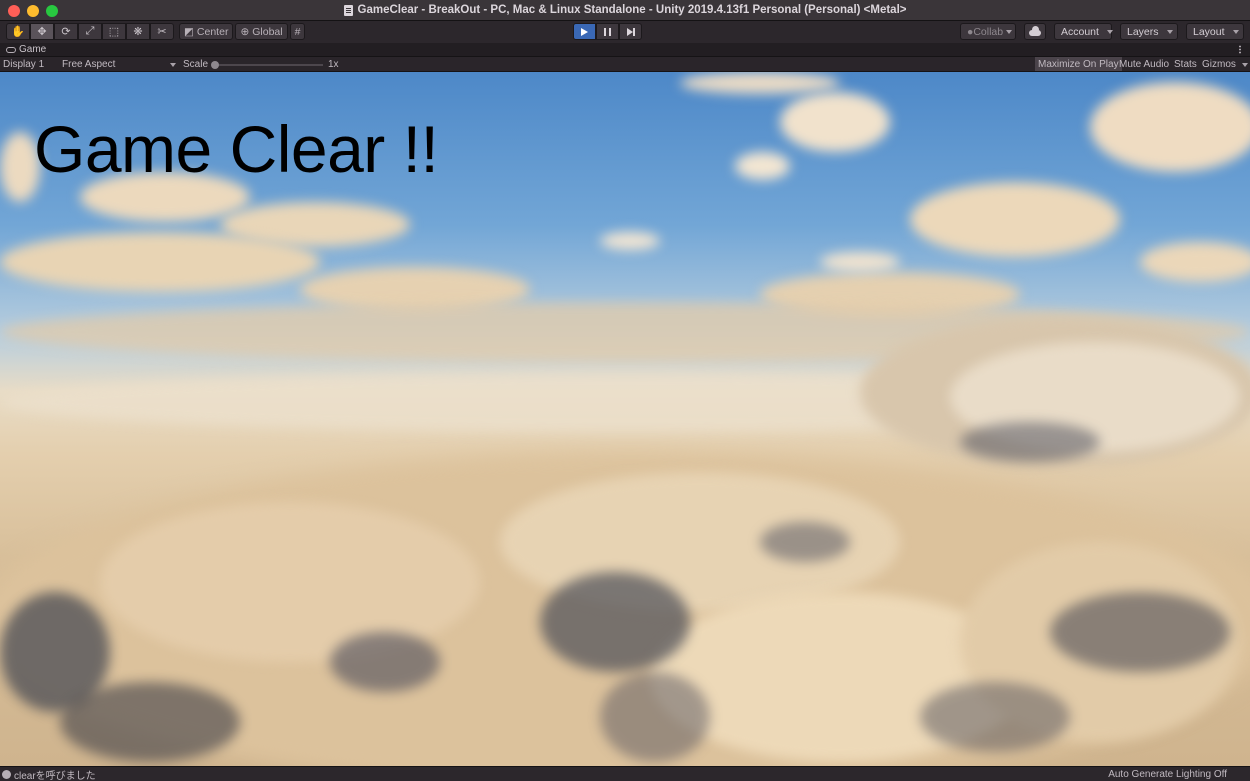  What do you see at coordinates (66, 31) in the screenshot?
I see `rotate-tool-icon: ⟳` at bounding box center [66, 31].